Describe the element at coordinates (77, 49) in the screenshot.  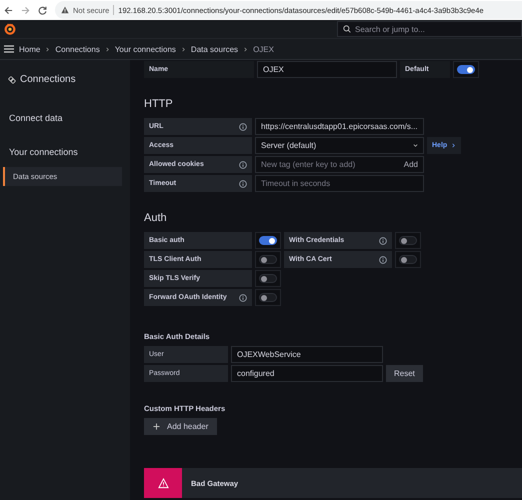
I see `breadcrumb-link: Connections` at that location.